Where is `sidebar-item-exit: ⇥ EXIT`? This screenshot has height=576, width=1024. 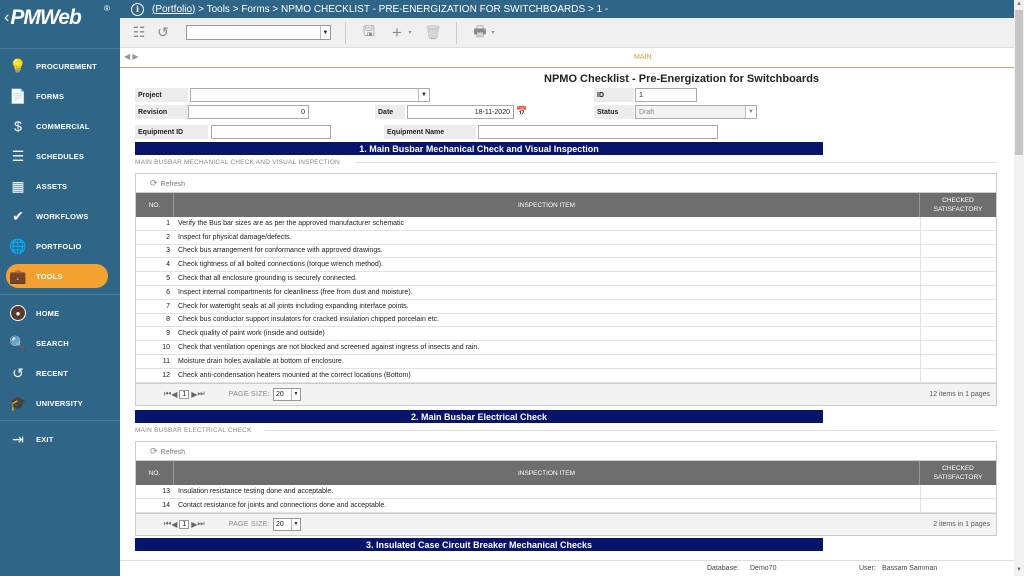
sidebar-item-exit: ⇥ EXIT is located at coordinates (60, 439).